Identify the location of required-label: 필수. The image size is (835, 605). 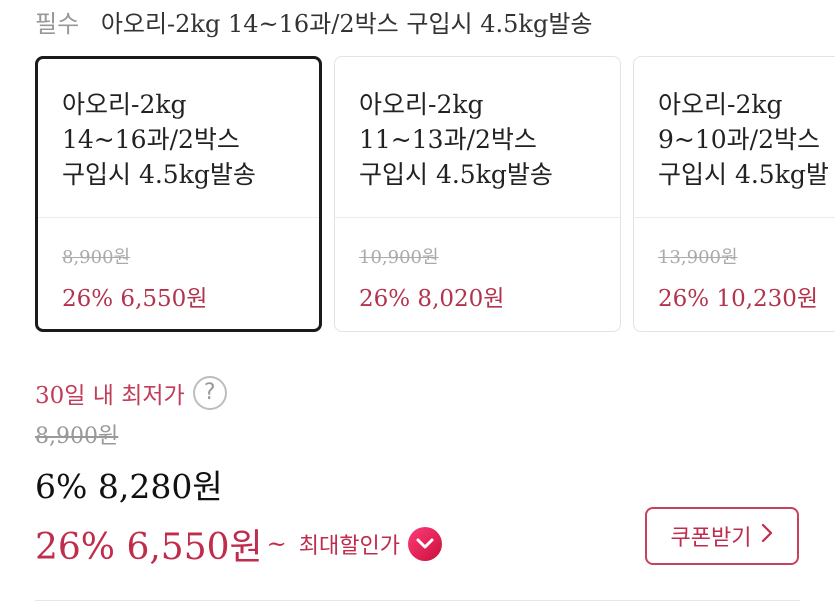
(57, 24).